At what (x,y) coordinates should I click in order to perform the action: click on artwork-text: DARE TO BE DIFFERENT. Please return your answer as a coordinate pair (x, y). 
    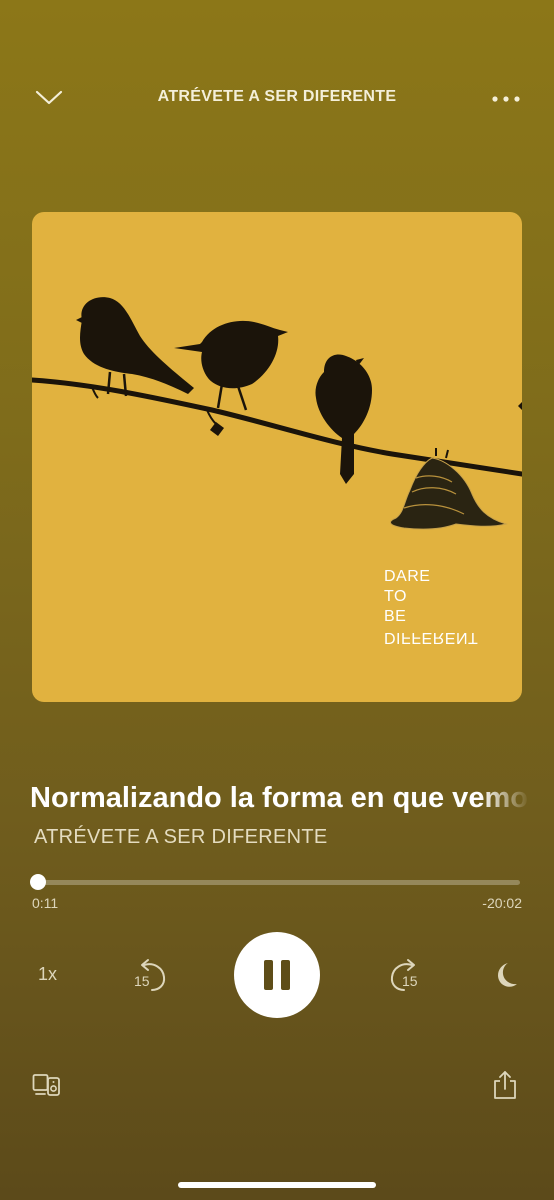
    Looking at the image, I should click on (431, 607).